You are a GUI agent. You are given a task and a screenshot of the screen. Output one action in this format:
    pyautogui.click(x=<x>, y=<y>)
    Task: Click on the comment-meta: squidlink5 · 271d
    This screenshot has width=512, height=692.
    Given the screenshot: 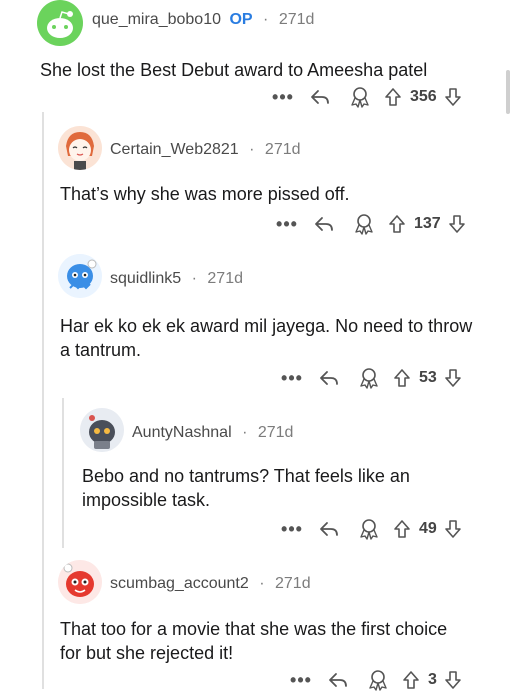 What is the action you would take?
    pyautogui.click(x=176, y=279)
    